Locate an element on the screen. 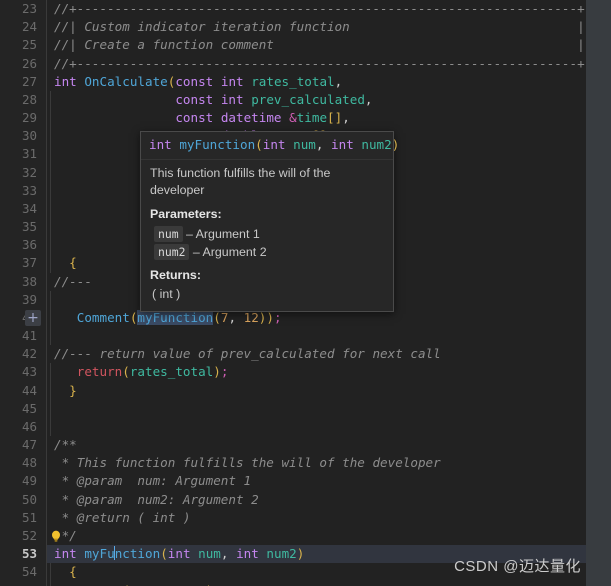  line-number-label: 31 is located at coordinates (29, 154).